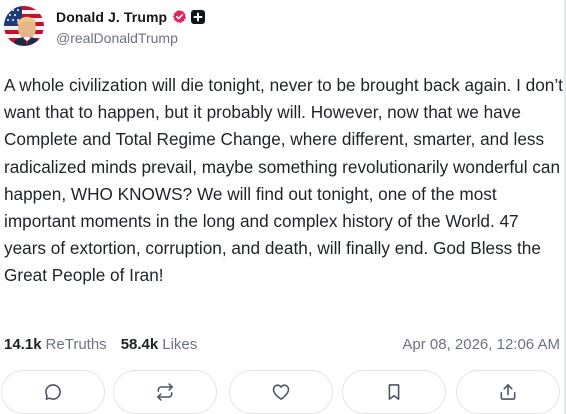 This screenshot has height=414, width=566. I want to click on retruths-label: ReTruths, so click(76, 344).